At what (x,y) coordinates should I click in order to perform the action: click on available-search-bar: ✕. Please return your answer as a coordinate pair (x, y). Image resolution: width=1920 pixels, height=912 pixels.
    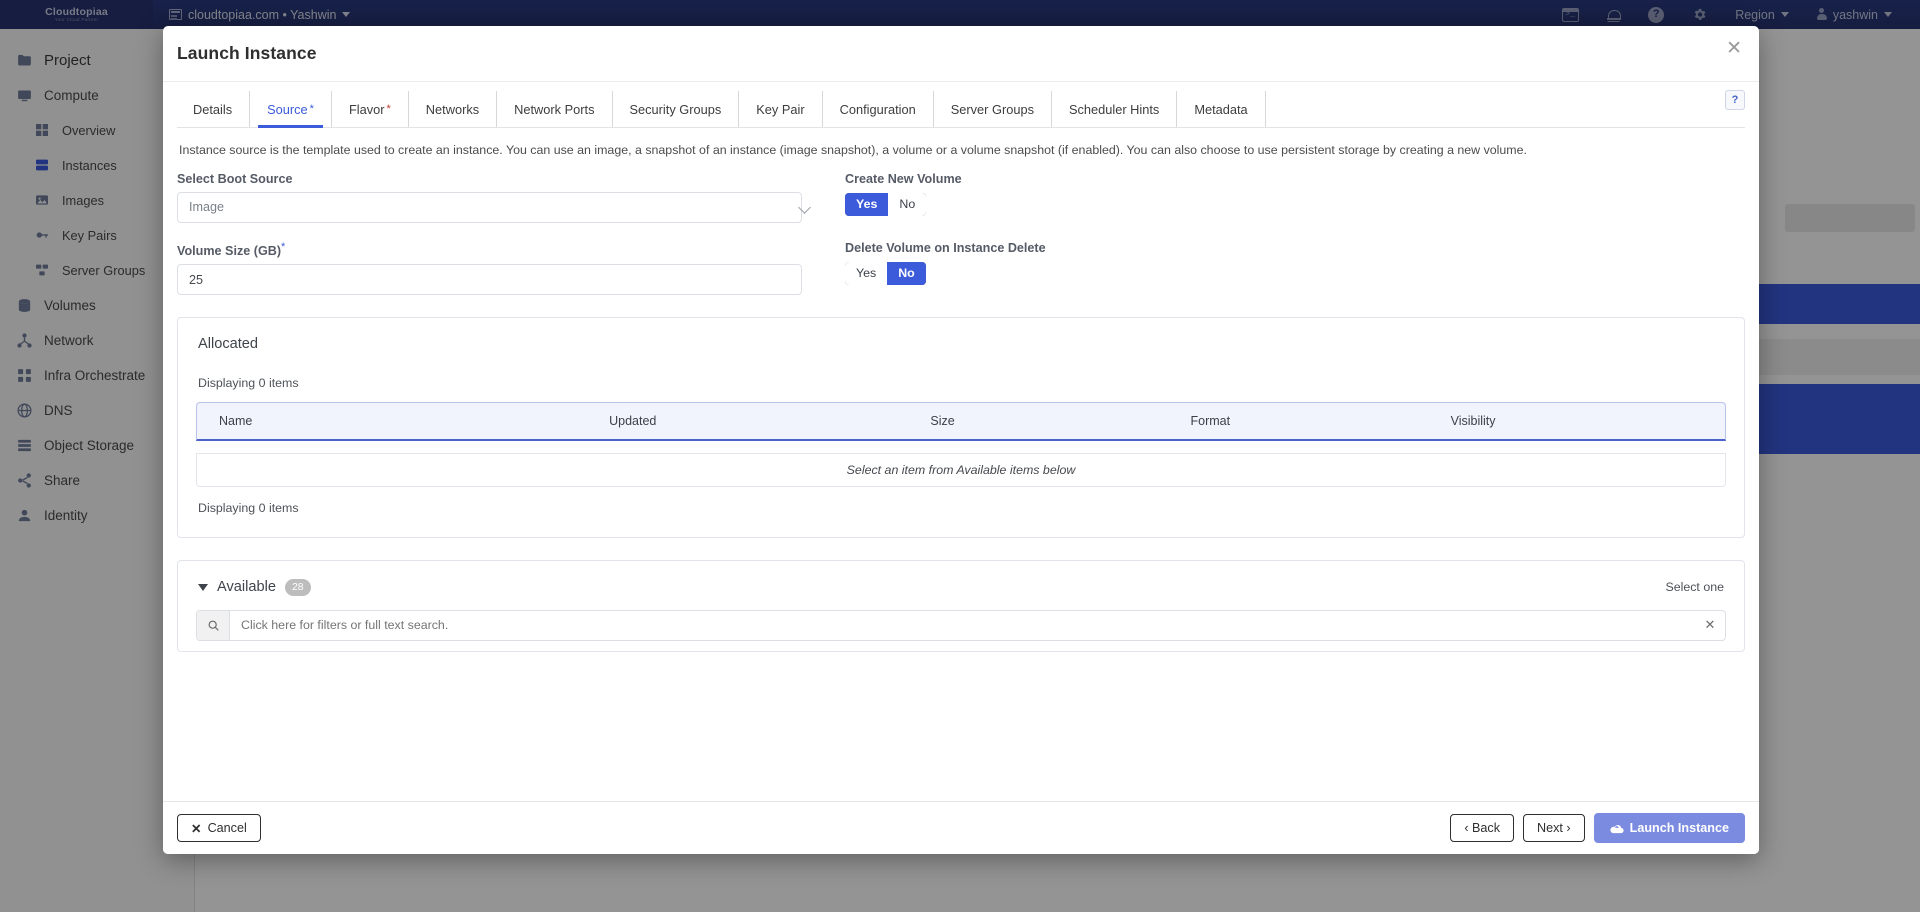
    Looking at the image, I should click on (961, 625).